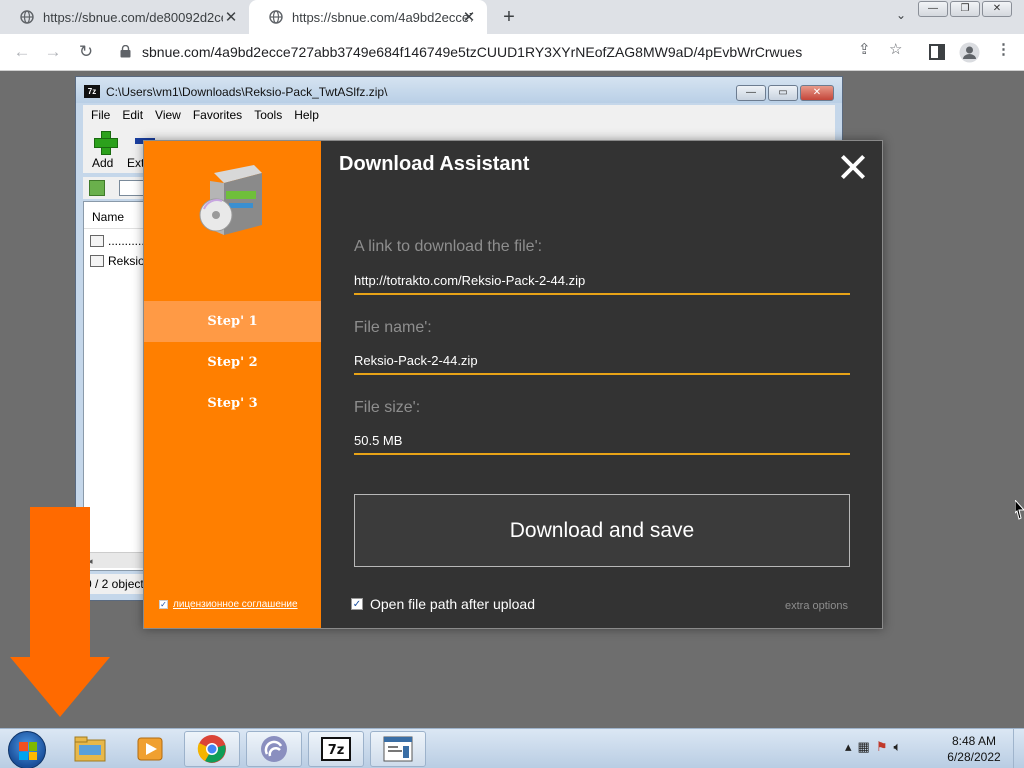 The height and width of the screenshot is (768, 1024). What do you see at coordinates (602, 530) in the screenshot?
I see `download-and-save-button: Download and save` at bounding box center [602, 530].